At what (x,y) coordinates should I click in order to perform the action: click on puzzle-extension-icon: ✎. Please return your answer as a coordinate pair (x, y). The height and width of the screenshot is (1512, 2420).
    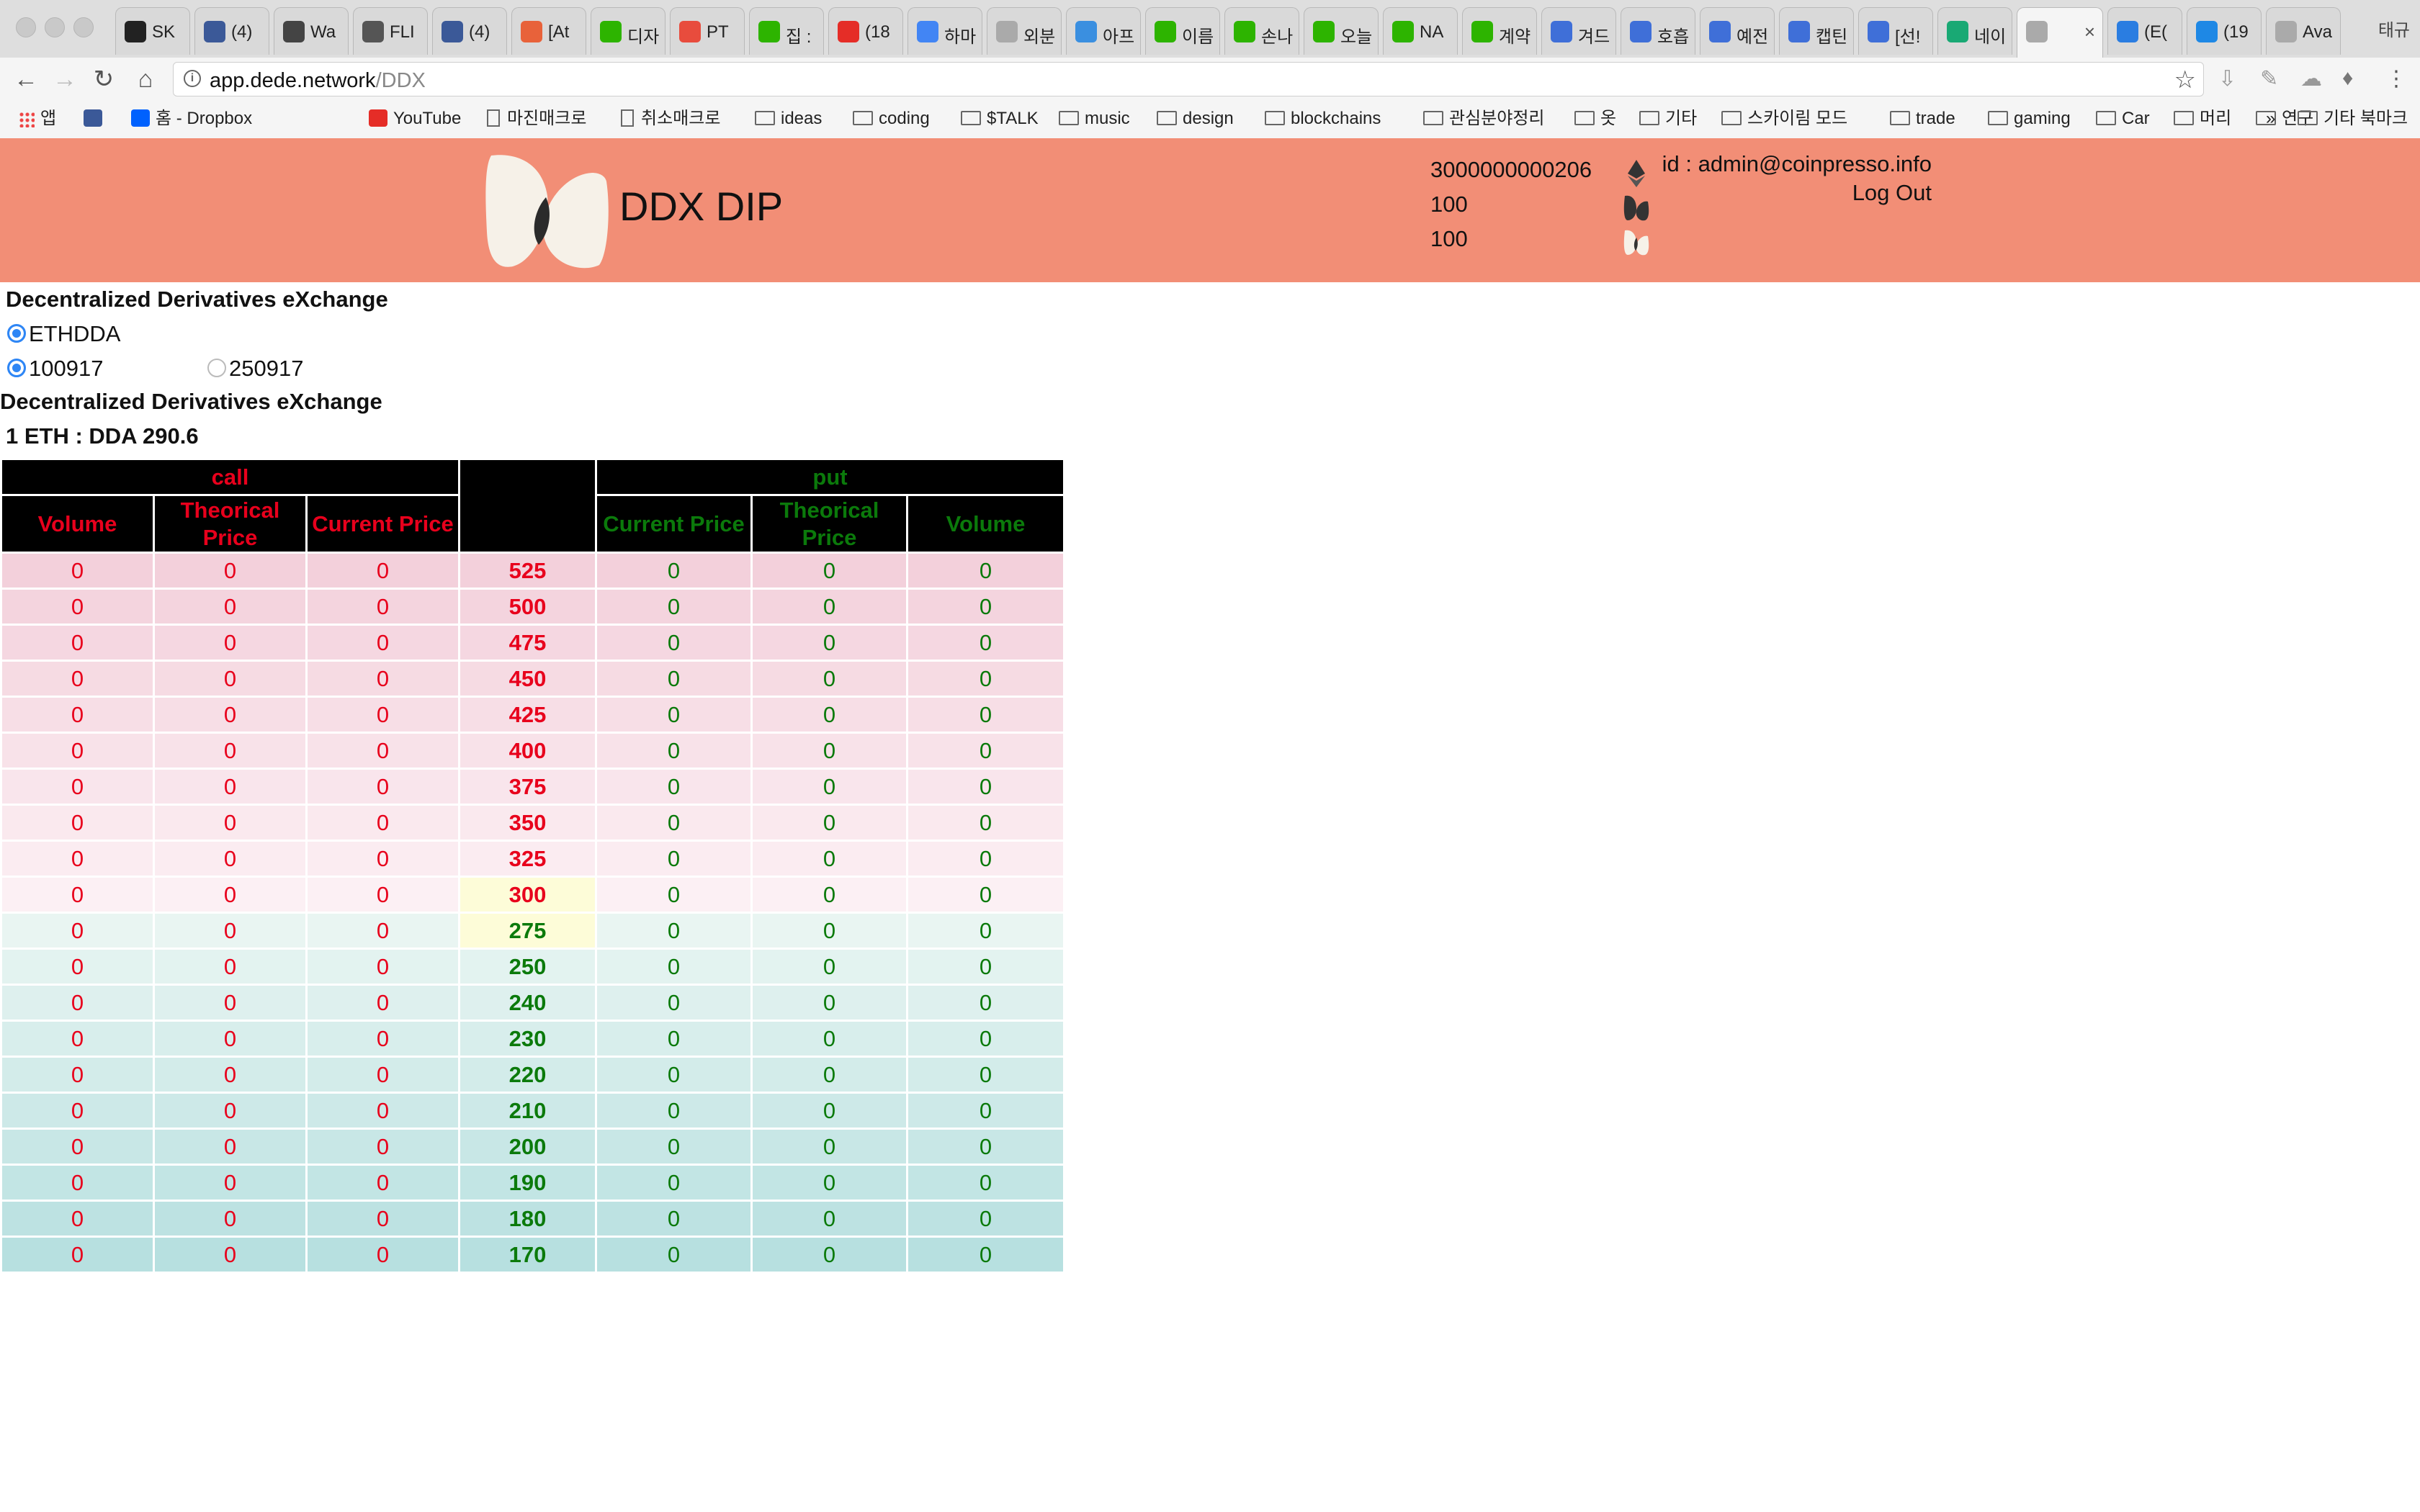
    Looking at the image, I should click on (2269, 78).